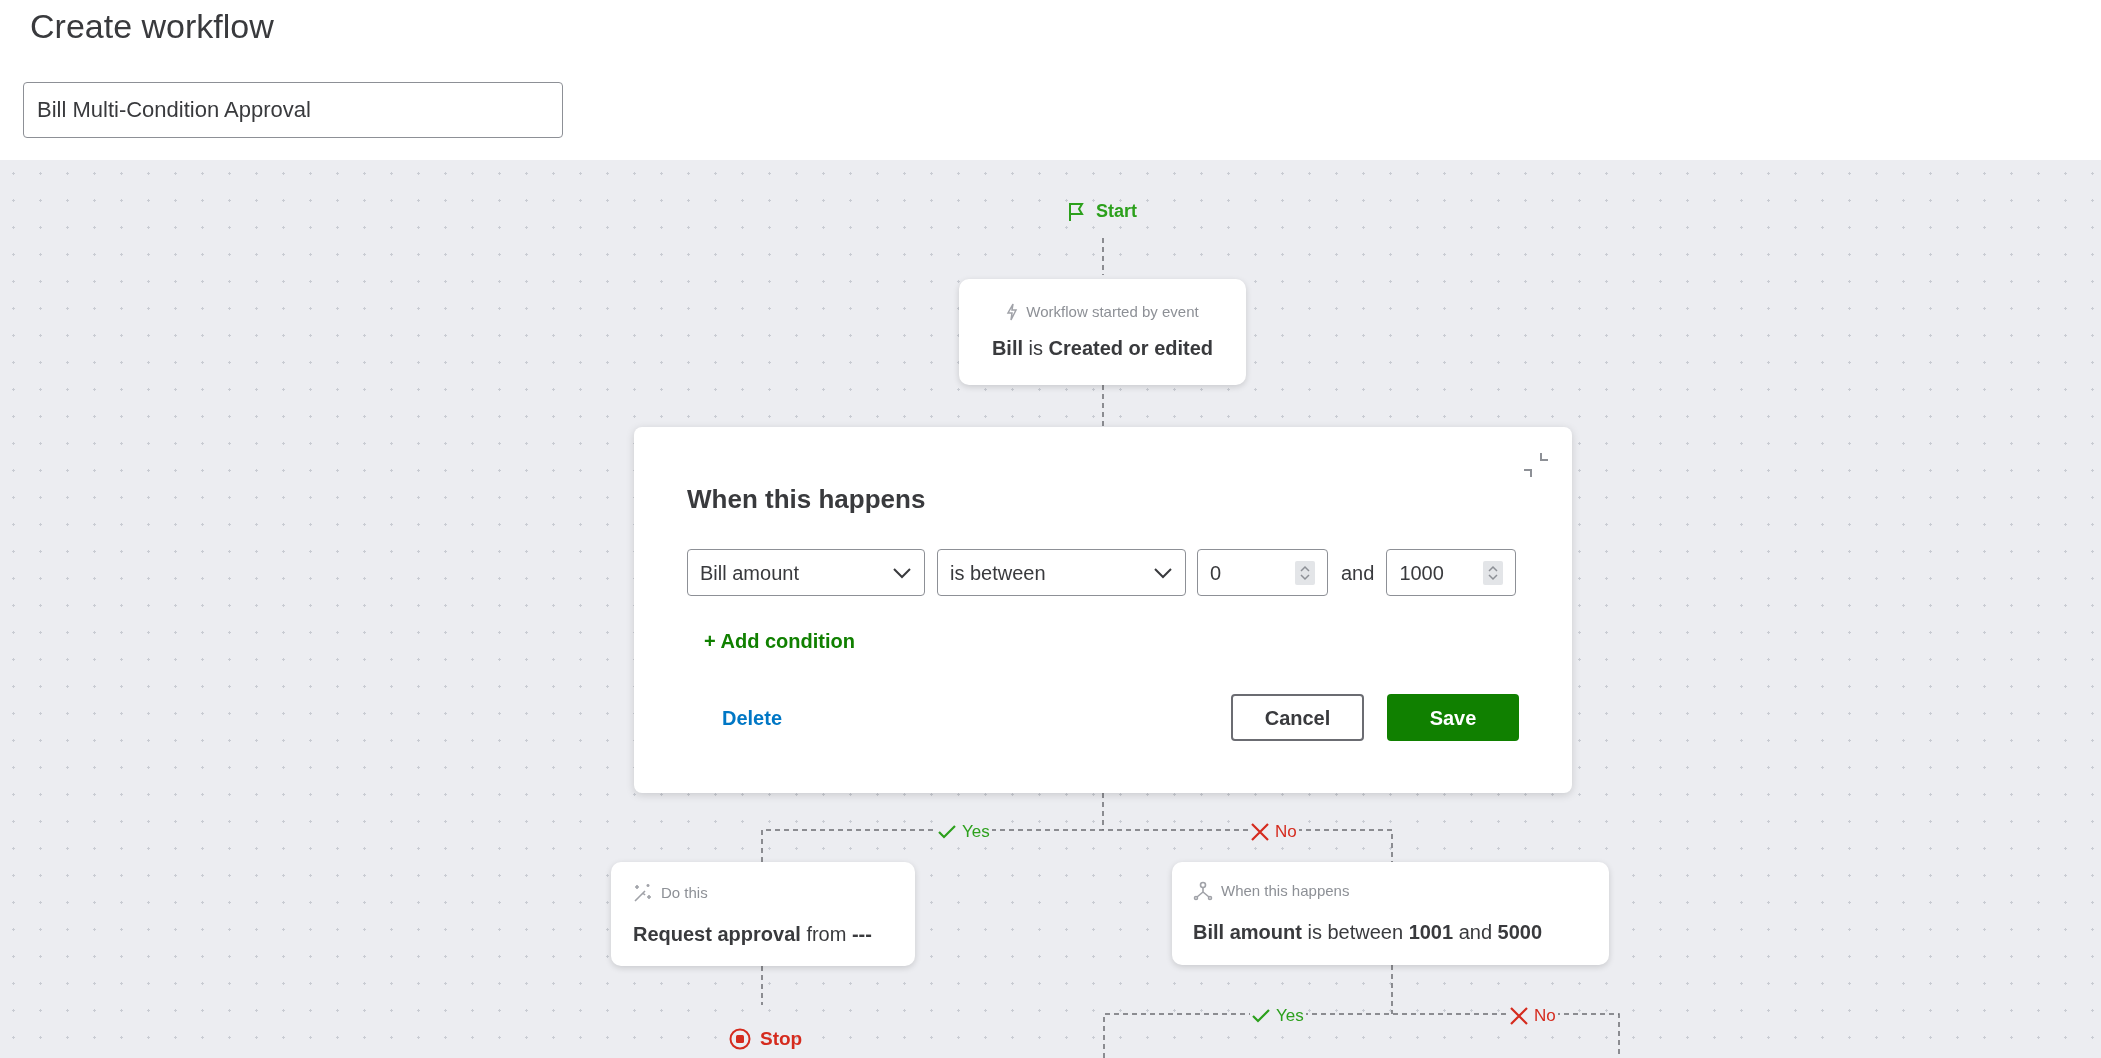 The image size is (2101, 1058). I want to click on card-caption: Do this, so click(684, 893).